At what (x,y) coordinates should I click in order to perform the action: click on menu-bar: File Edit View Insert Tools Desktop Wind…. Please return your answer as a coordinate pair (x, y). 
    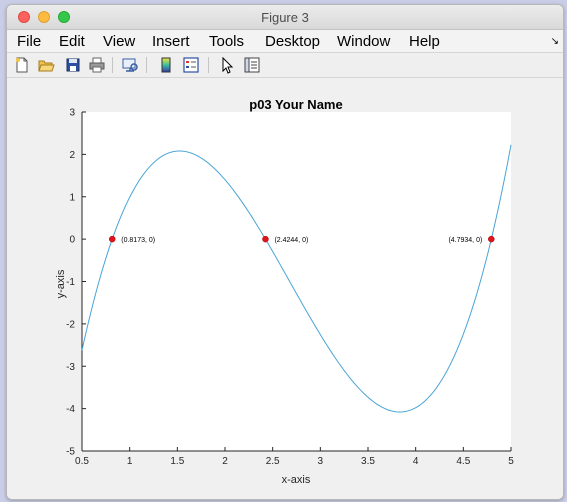
    Looking at the image, I should click on (285, 41).